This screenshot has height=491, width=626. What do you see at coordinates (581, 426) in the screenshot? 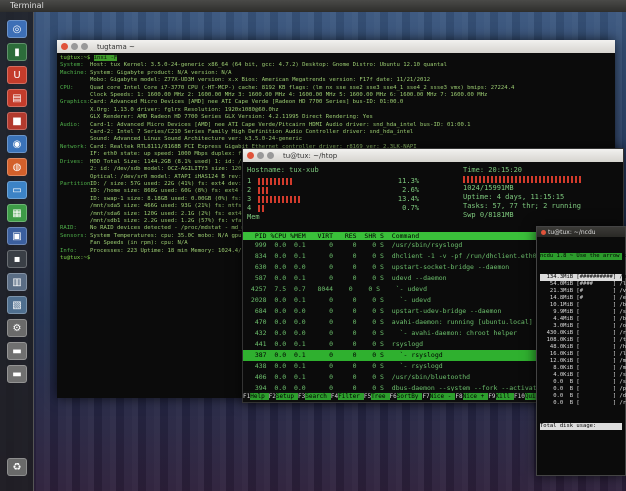
I see `ncdu-footer: Total disk usage:` at bounding box center [581, 426].